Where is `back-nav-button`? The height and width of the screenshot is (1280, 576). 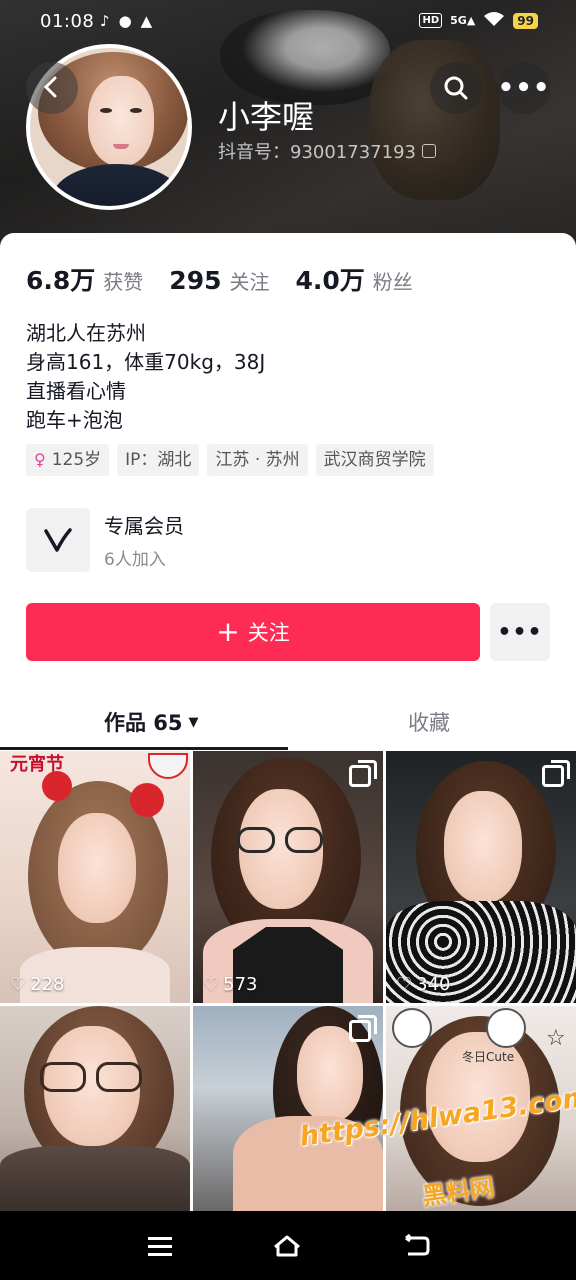
back-nav-button is located at coordinates (416, 1246).